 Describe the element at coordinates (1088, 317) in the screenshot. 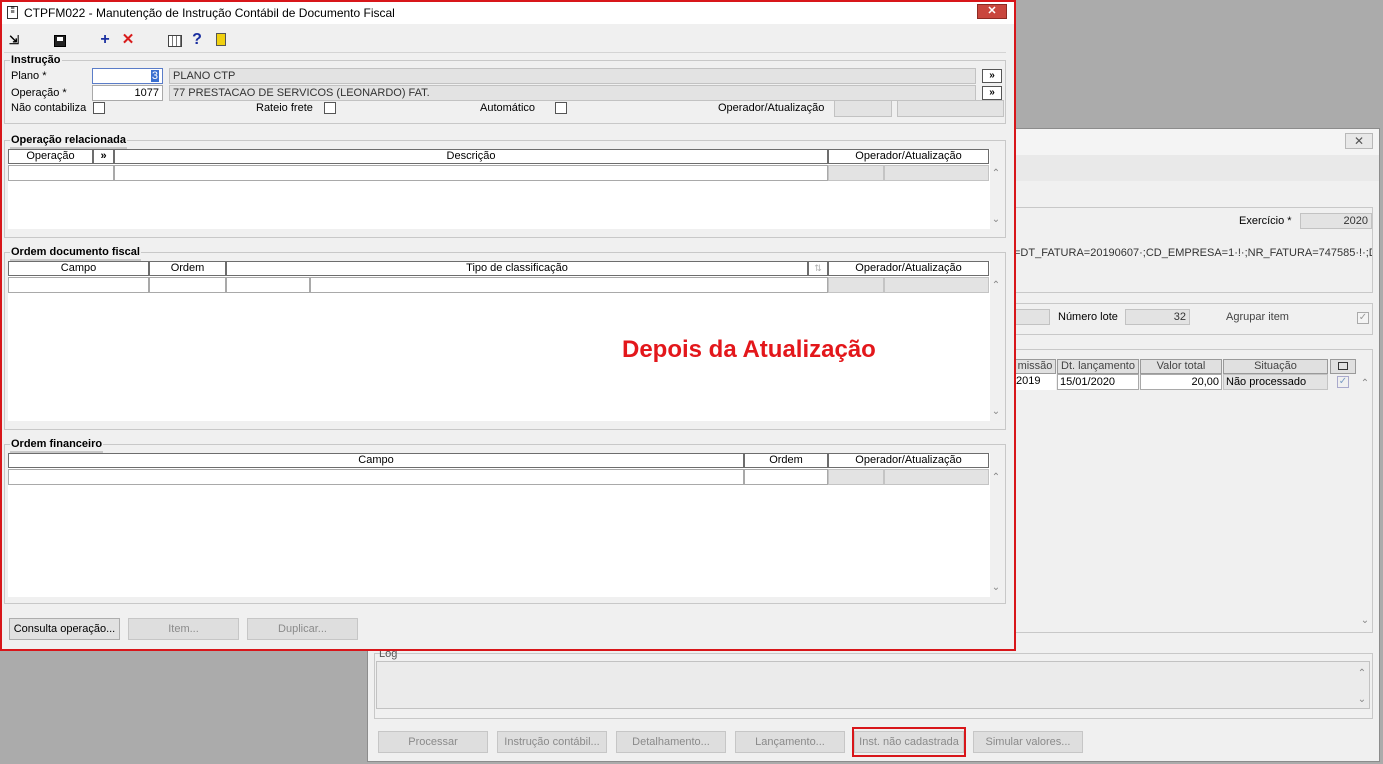

I see `numero-lote-label: Número lote` at that location.